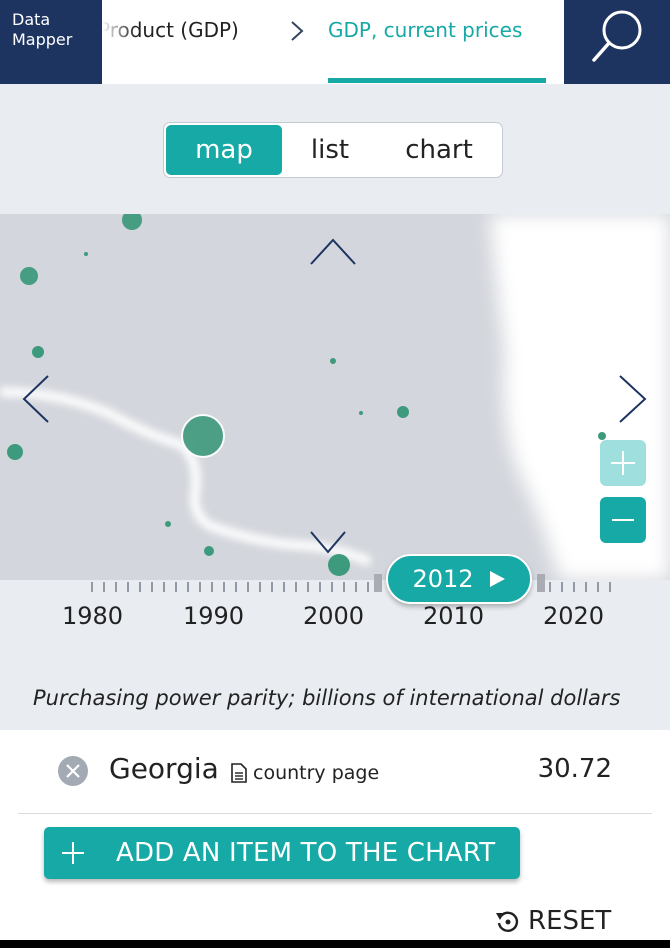 This screenshot has height=948, width=670. I want to click on list-item: Georgia country page 30.72, so click(335, 772).